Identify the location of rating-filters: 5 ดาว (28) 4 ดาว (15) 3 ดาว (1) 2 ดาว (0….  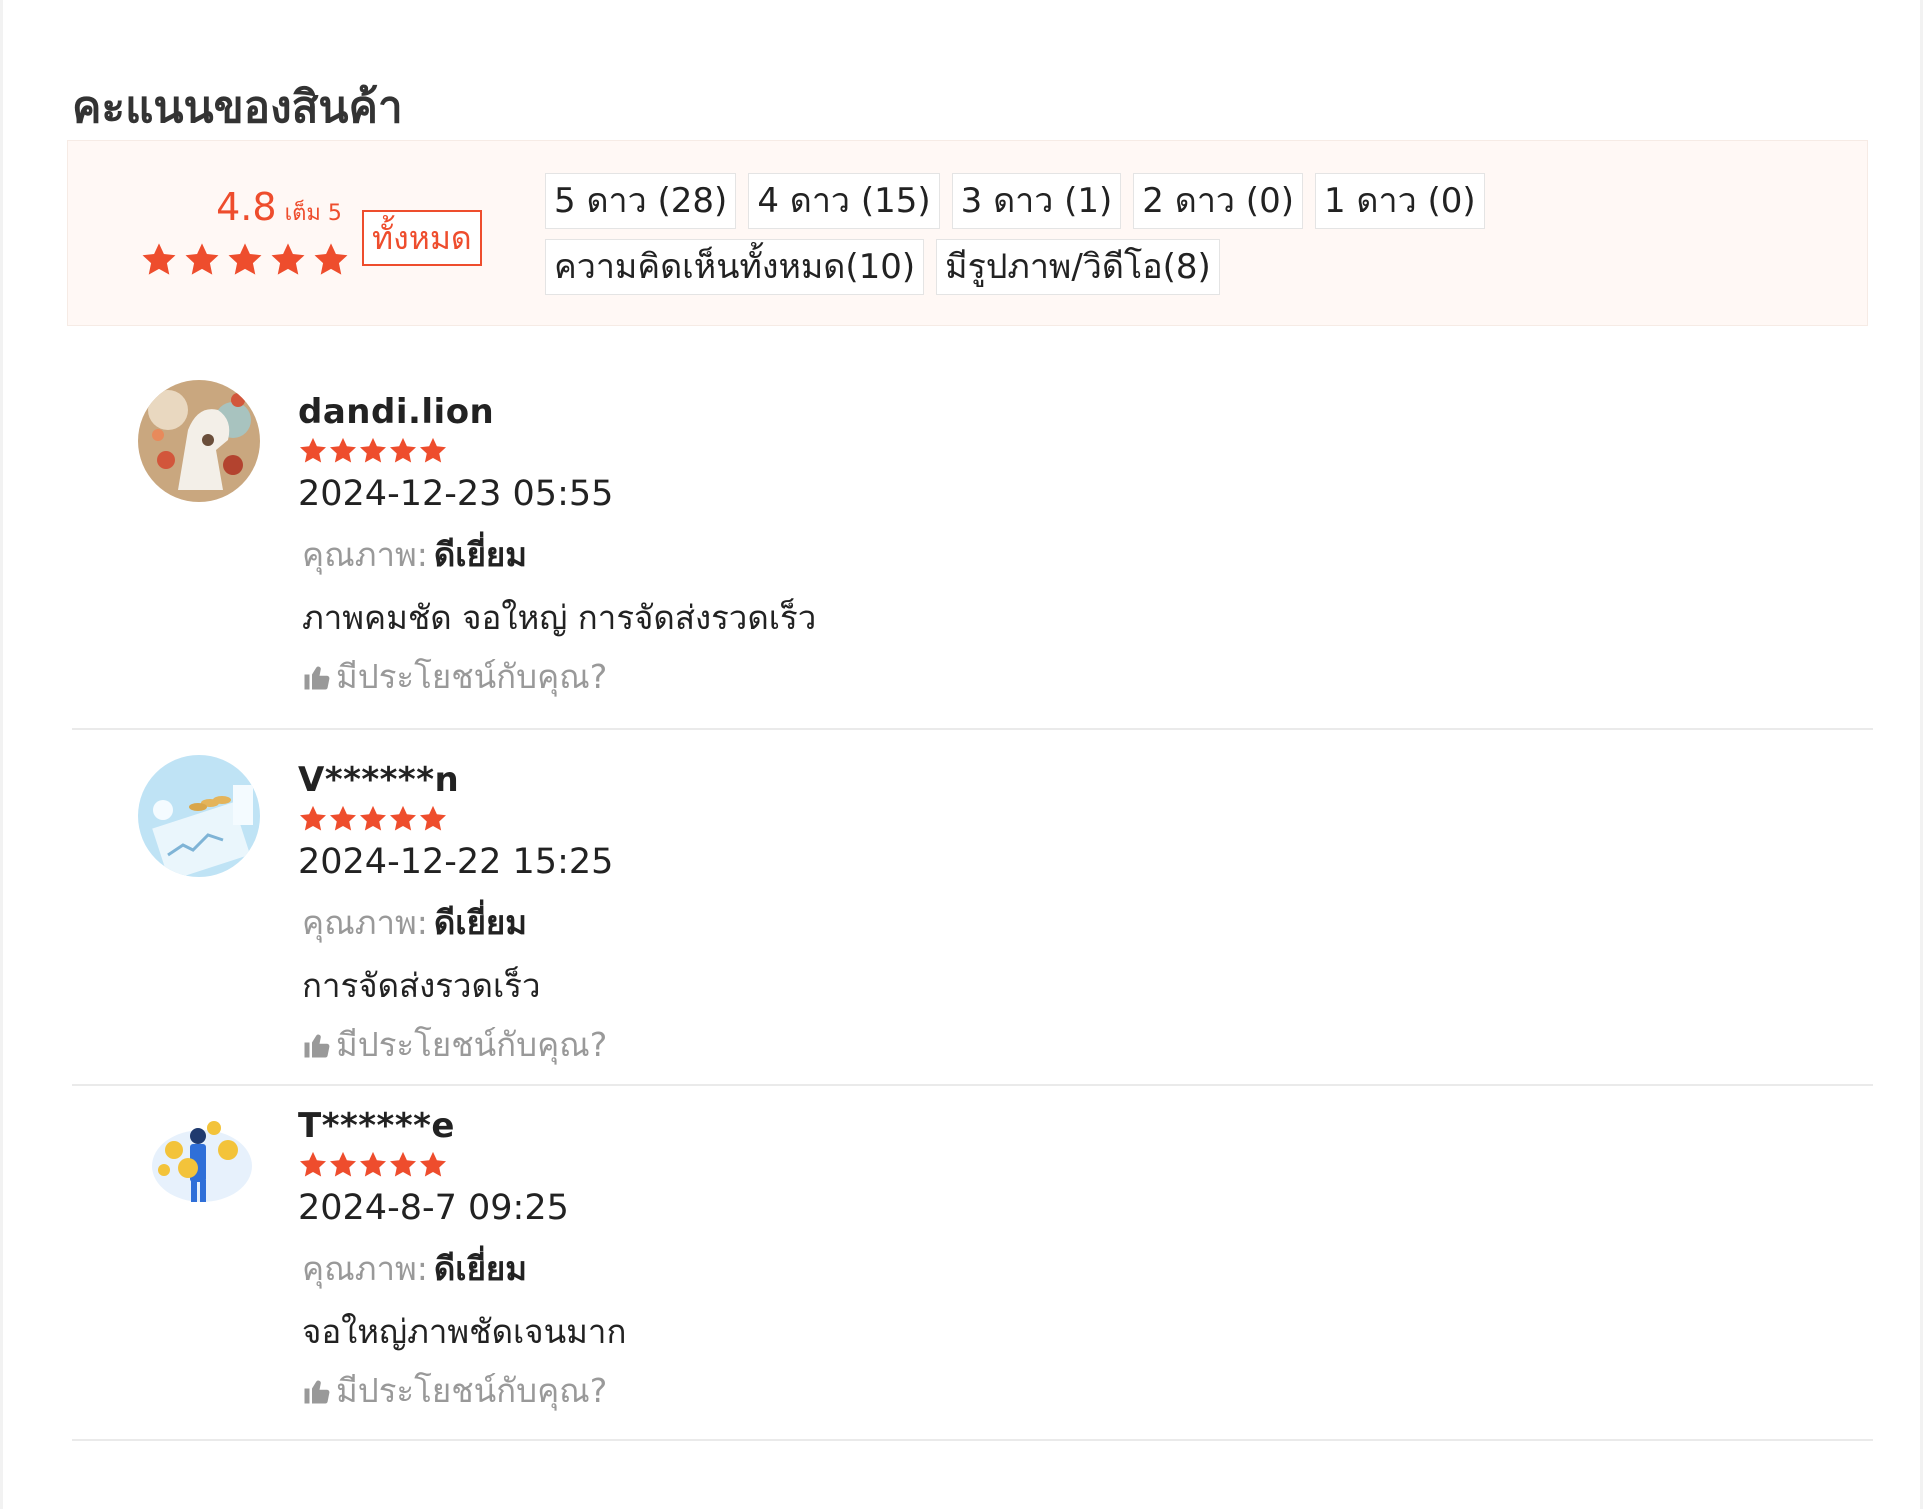
(1195, 234).